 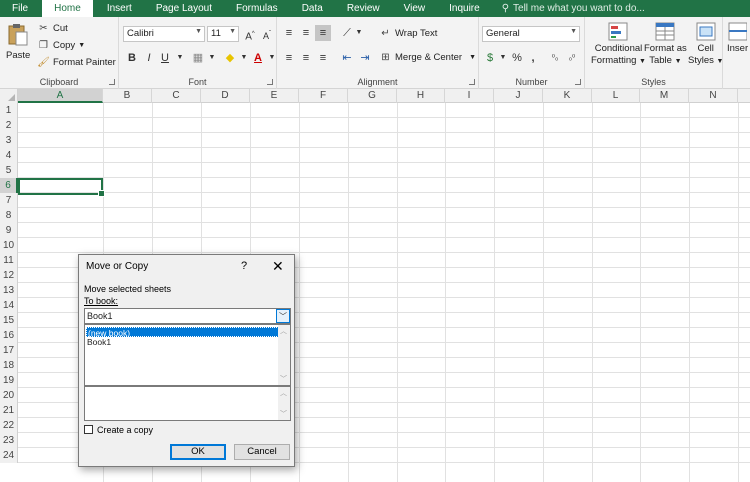 I want to click on wrap-text-button: ↵ Wrap Text, so click(x=408, y=33).